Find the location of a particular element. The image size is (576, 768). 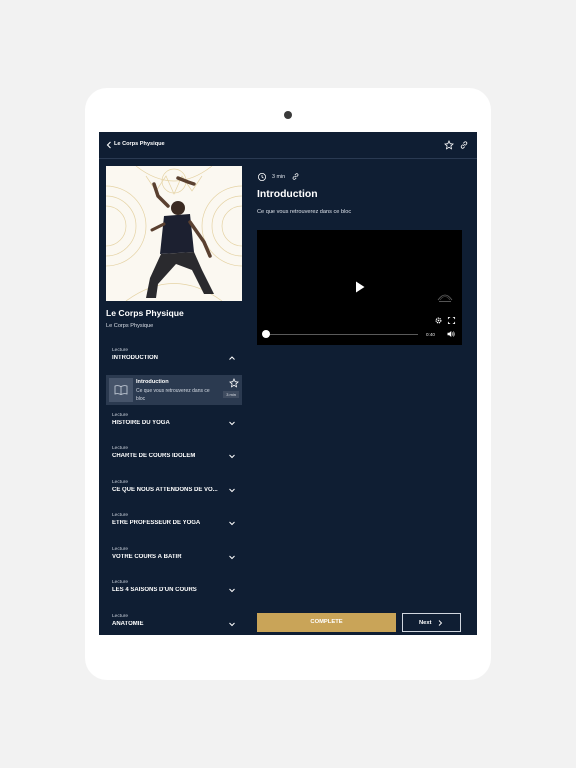

page-title: Le Corps Physique is located at coordinates (139, 144).